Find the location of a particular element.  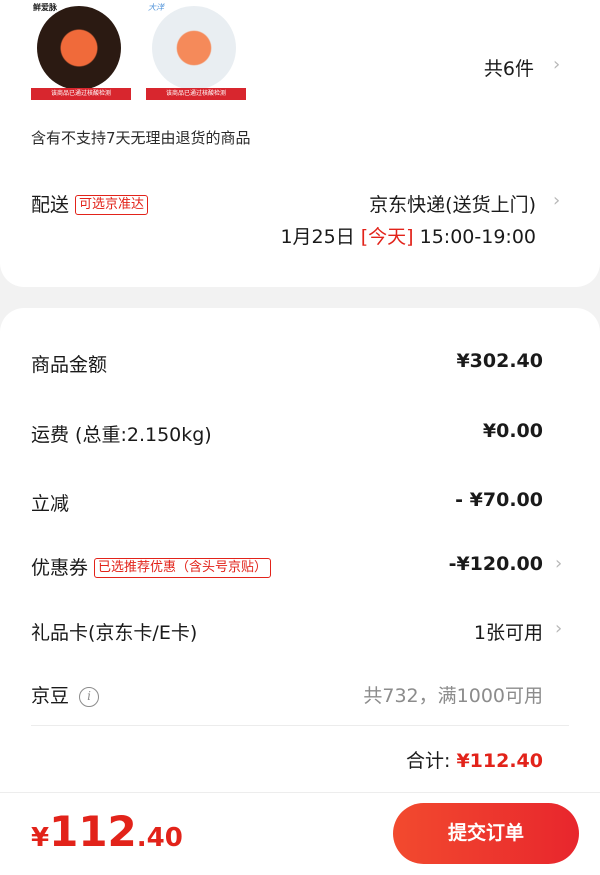

jd-beans-row: 京豆 i is located at coordinates (65, 694).